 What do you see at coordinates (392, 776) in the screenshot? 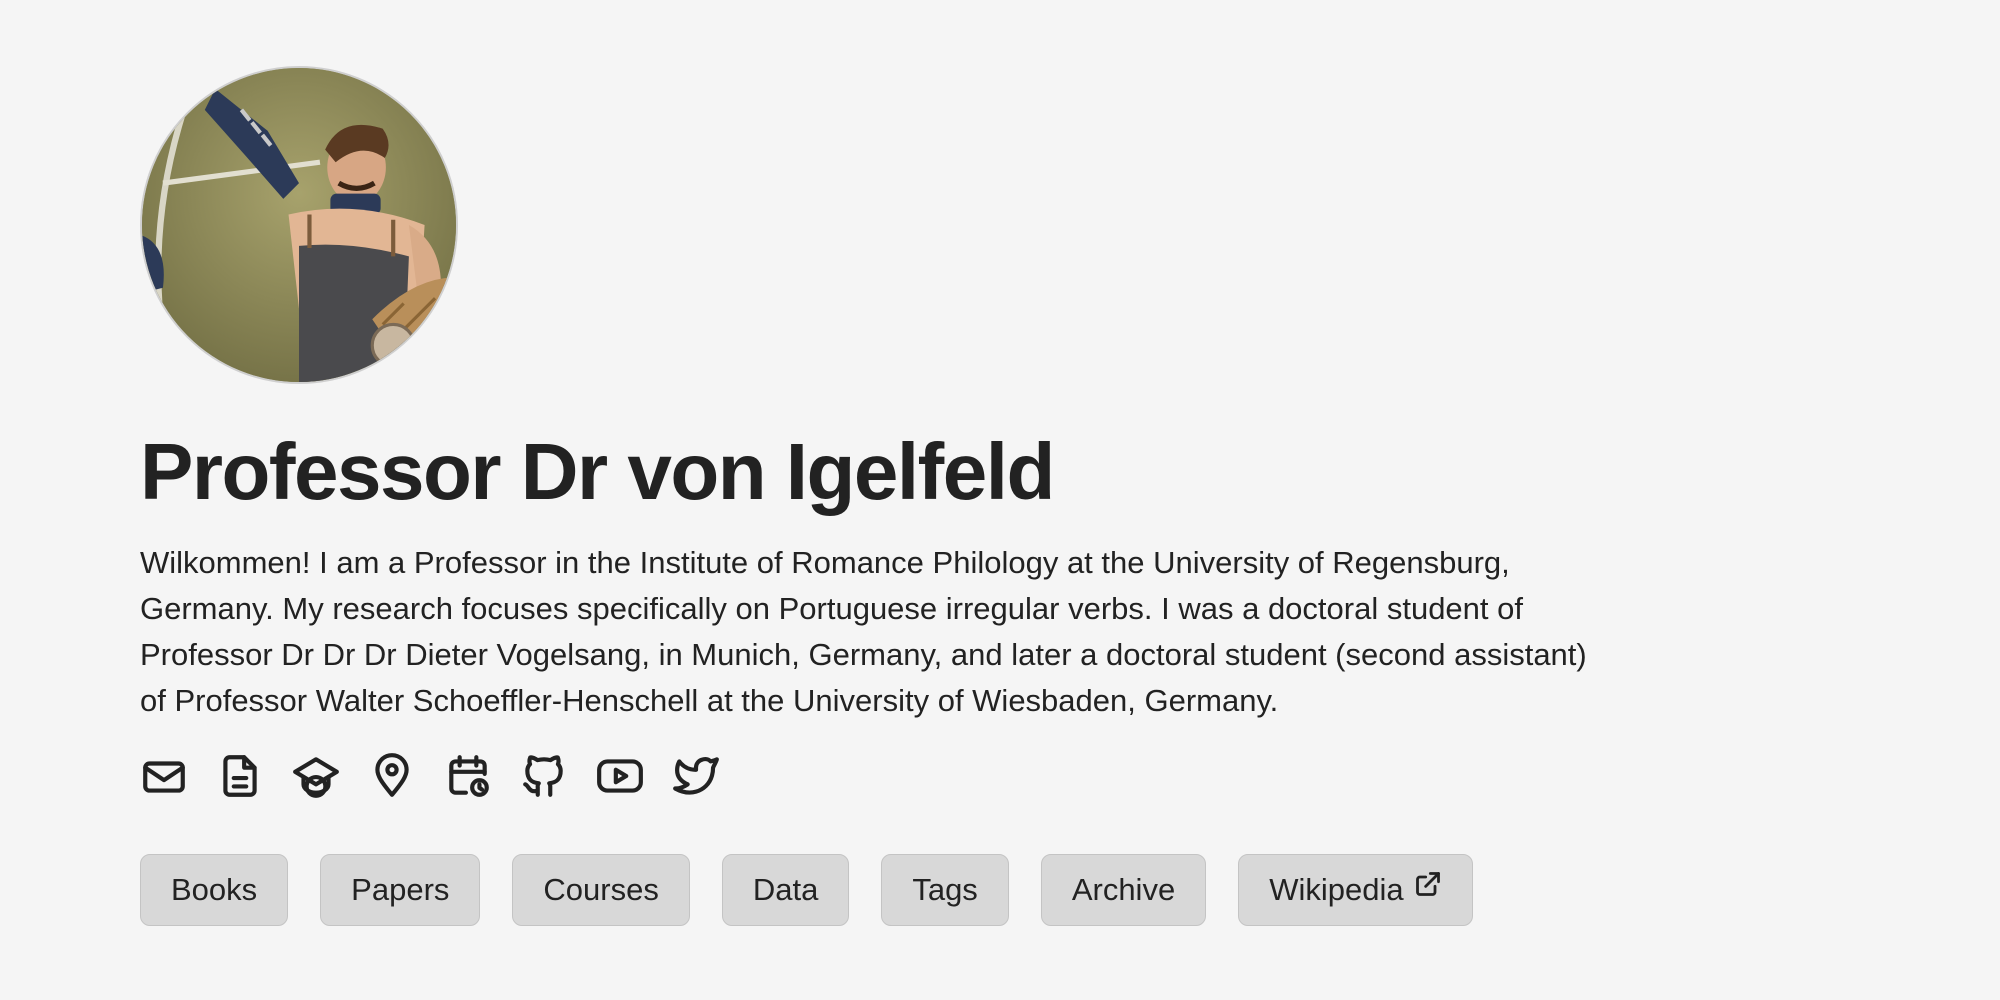
I see `location-pin-icon` at bounding box center [392, 776].